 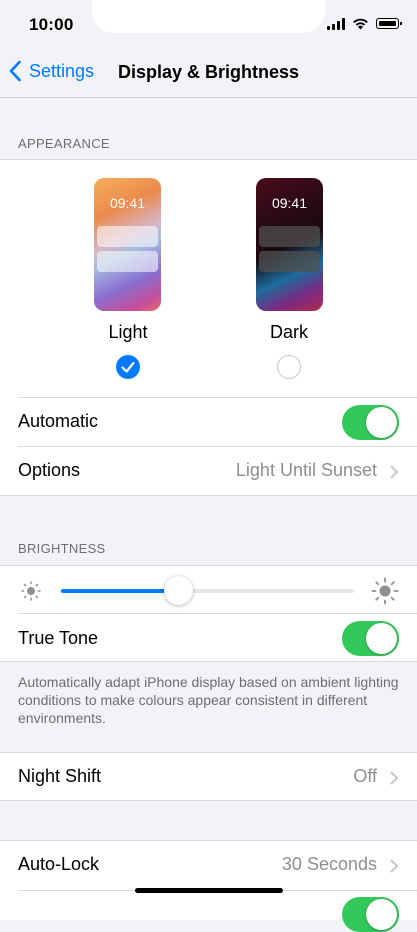 I want to click on brightness-slider-thumb, so click(x=178, y=590).